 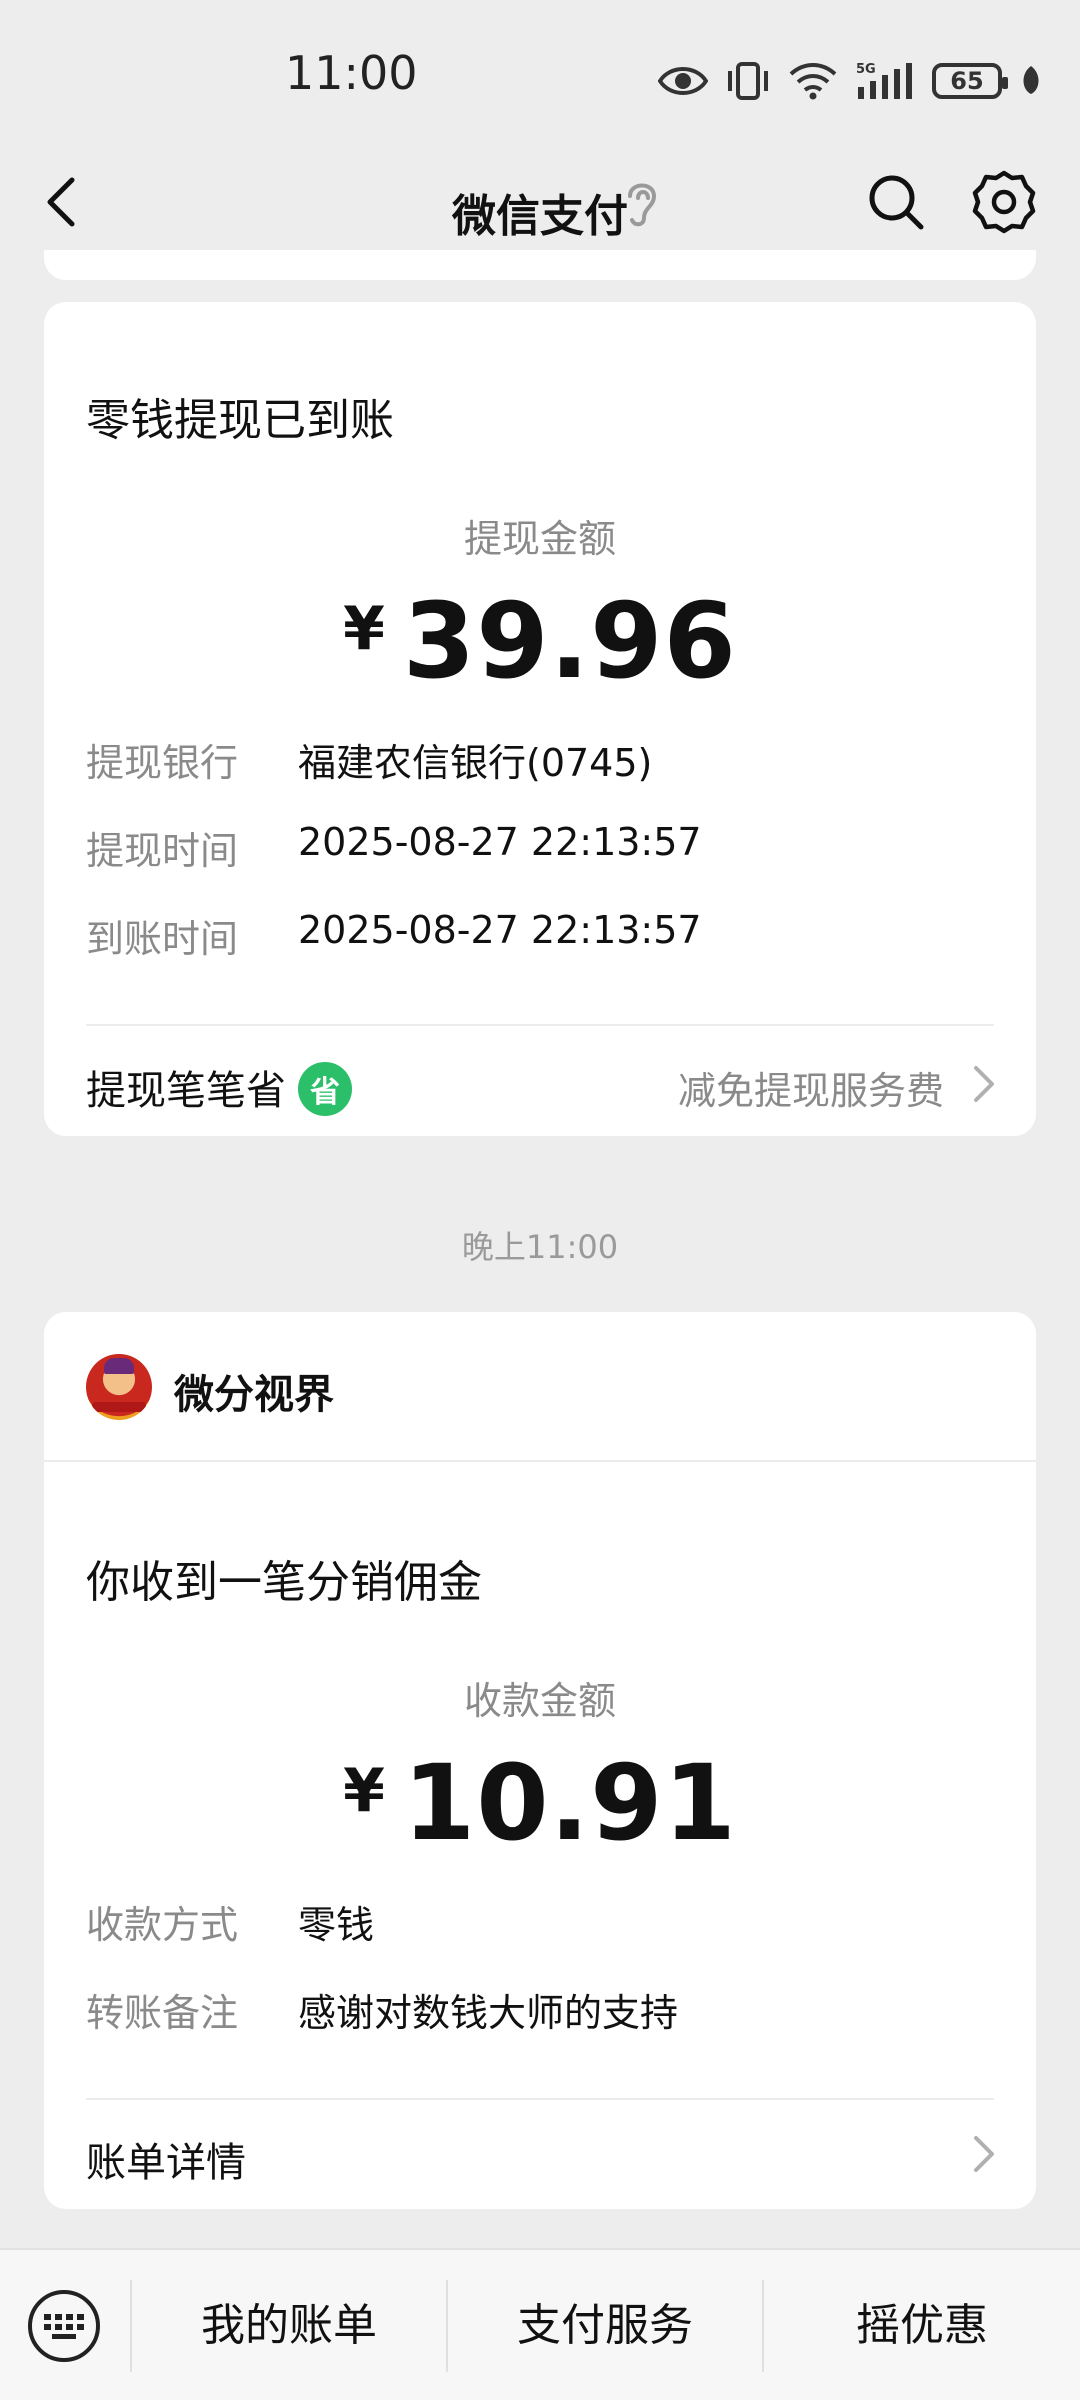 I want to click on battery-icon: 65, so click(x=970, y=81).